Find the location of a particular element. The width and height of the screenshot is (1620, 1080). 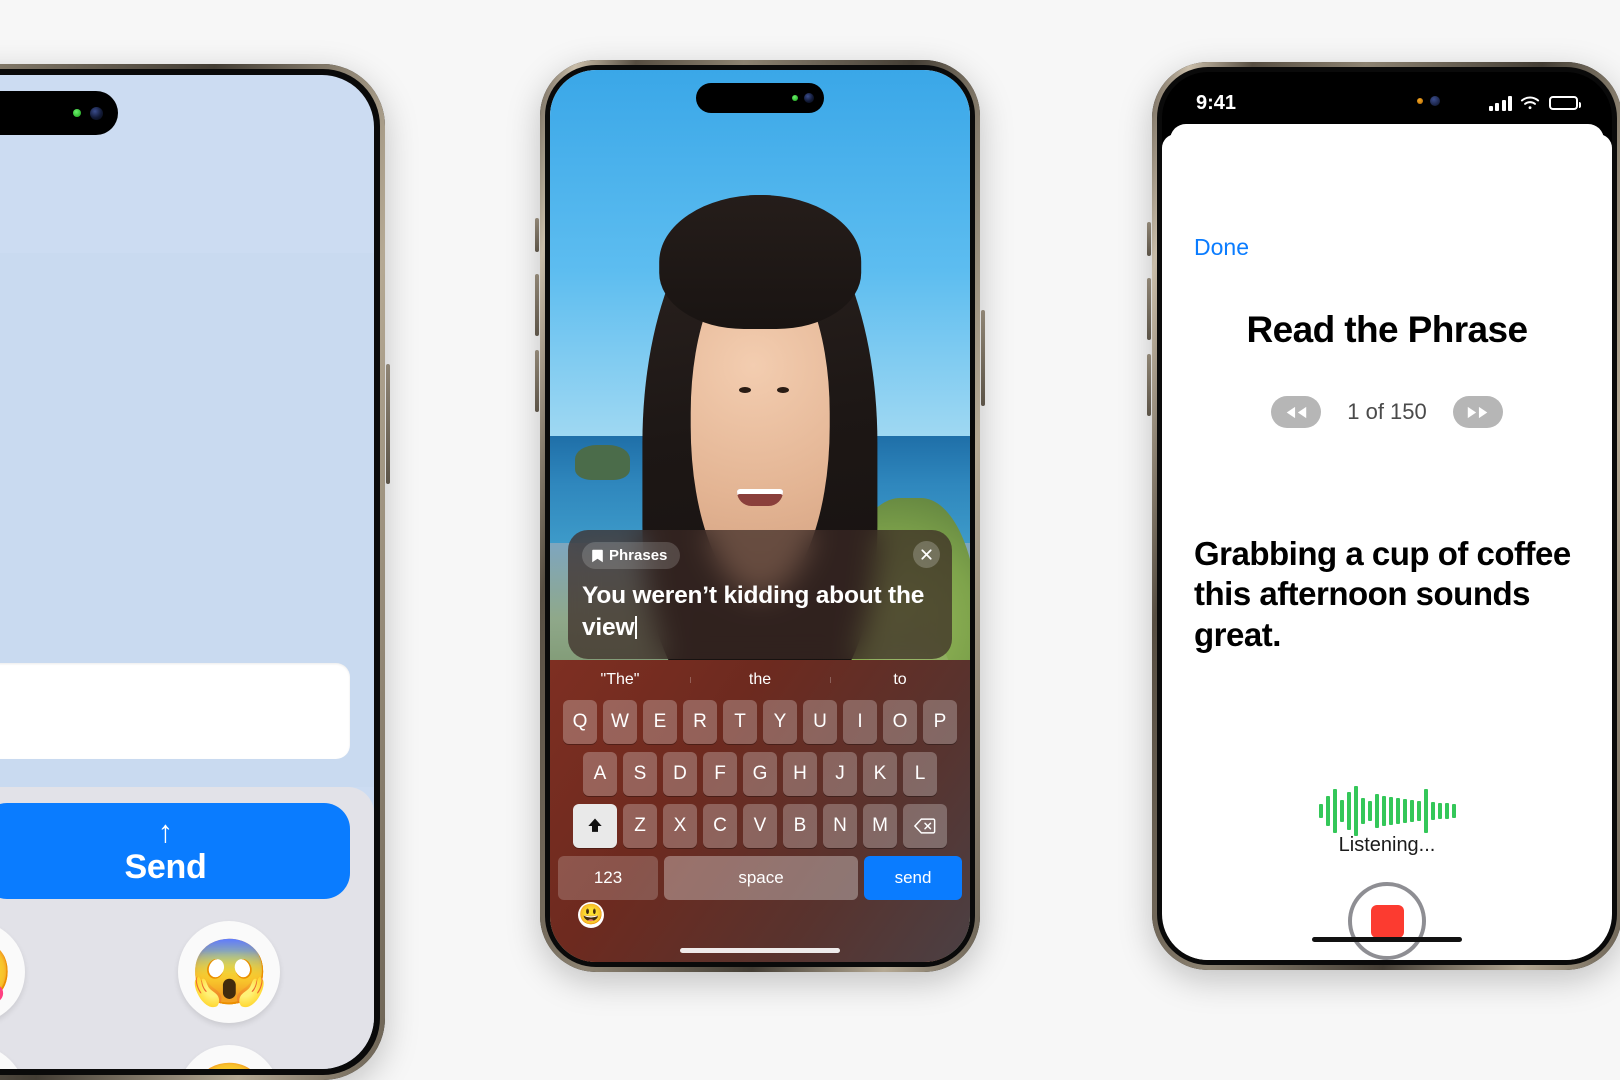

page-title: Read the Phrase is located at coordinates (1387, 329).